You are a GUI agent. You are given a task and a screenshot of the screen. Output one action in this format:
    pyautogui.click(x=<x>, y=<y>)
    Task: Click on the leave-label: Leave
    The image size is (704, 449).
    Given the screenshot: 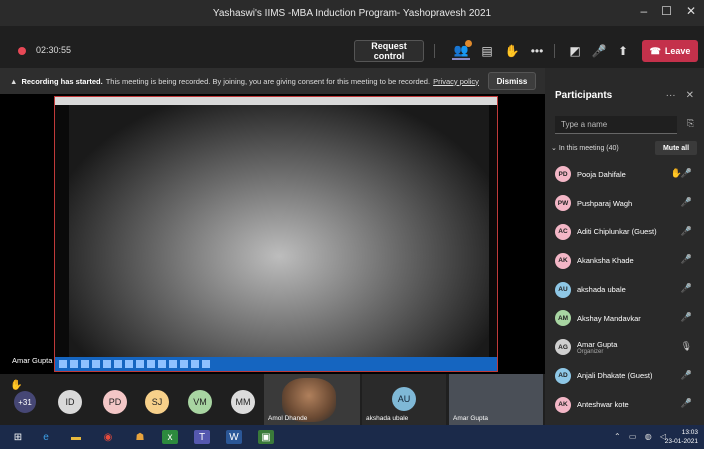 What is the action you would take?
    pyautogui.click(x=677, y=51)
    